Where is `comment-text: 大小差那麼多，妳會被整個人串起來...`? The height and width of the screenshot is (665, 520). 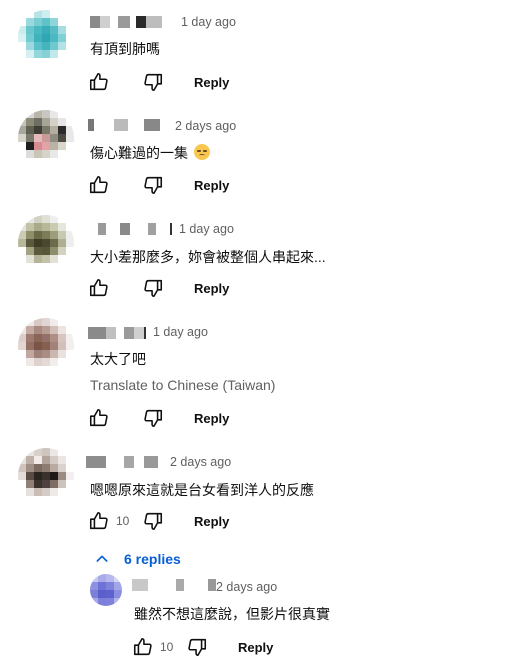
comment-text: 大小差那麼多，妳會被整個人串起來... is located at coordinates (208, 257).